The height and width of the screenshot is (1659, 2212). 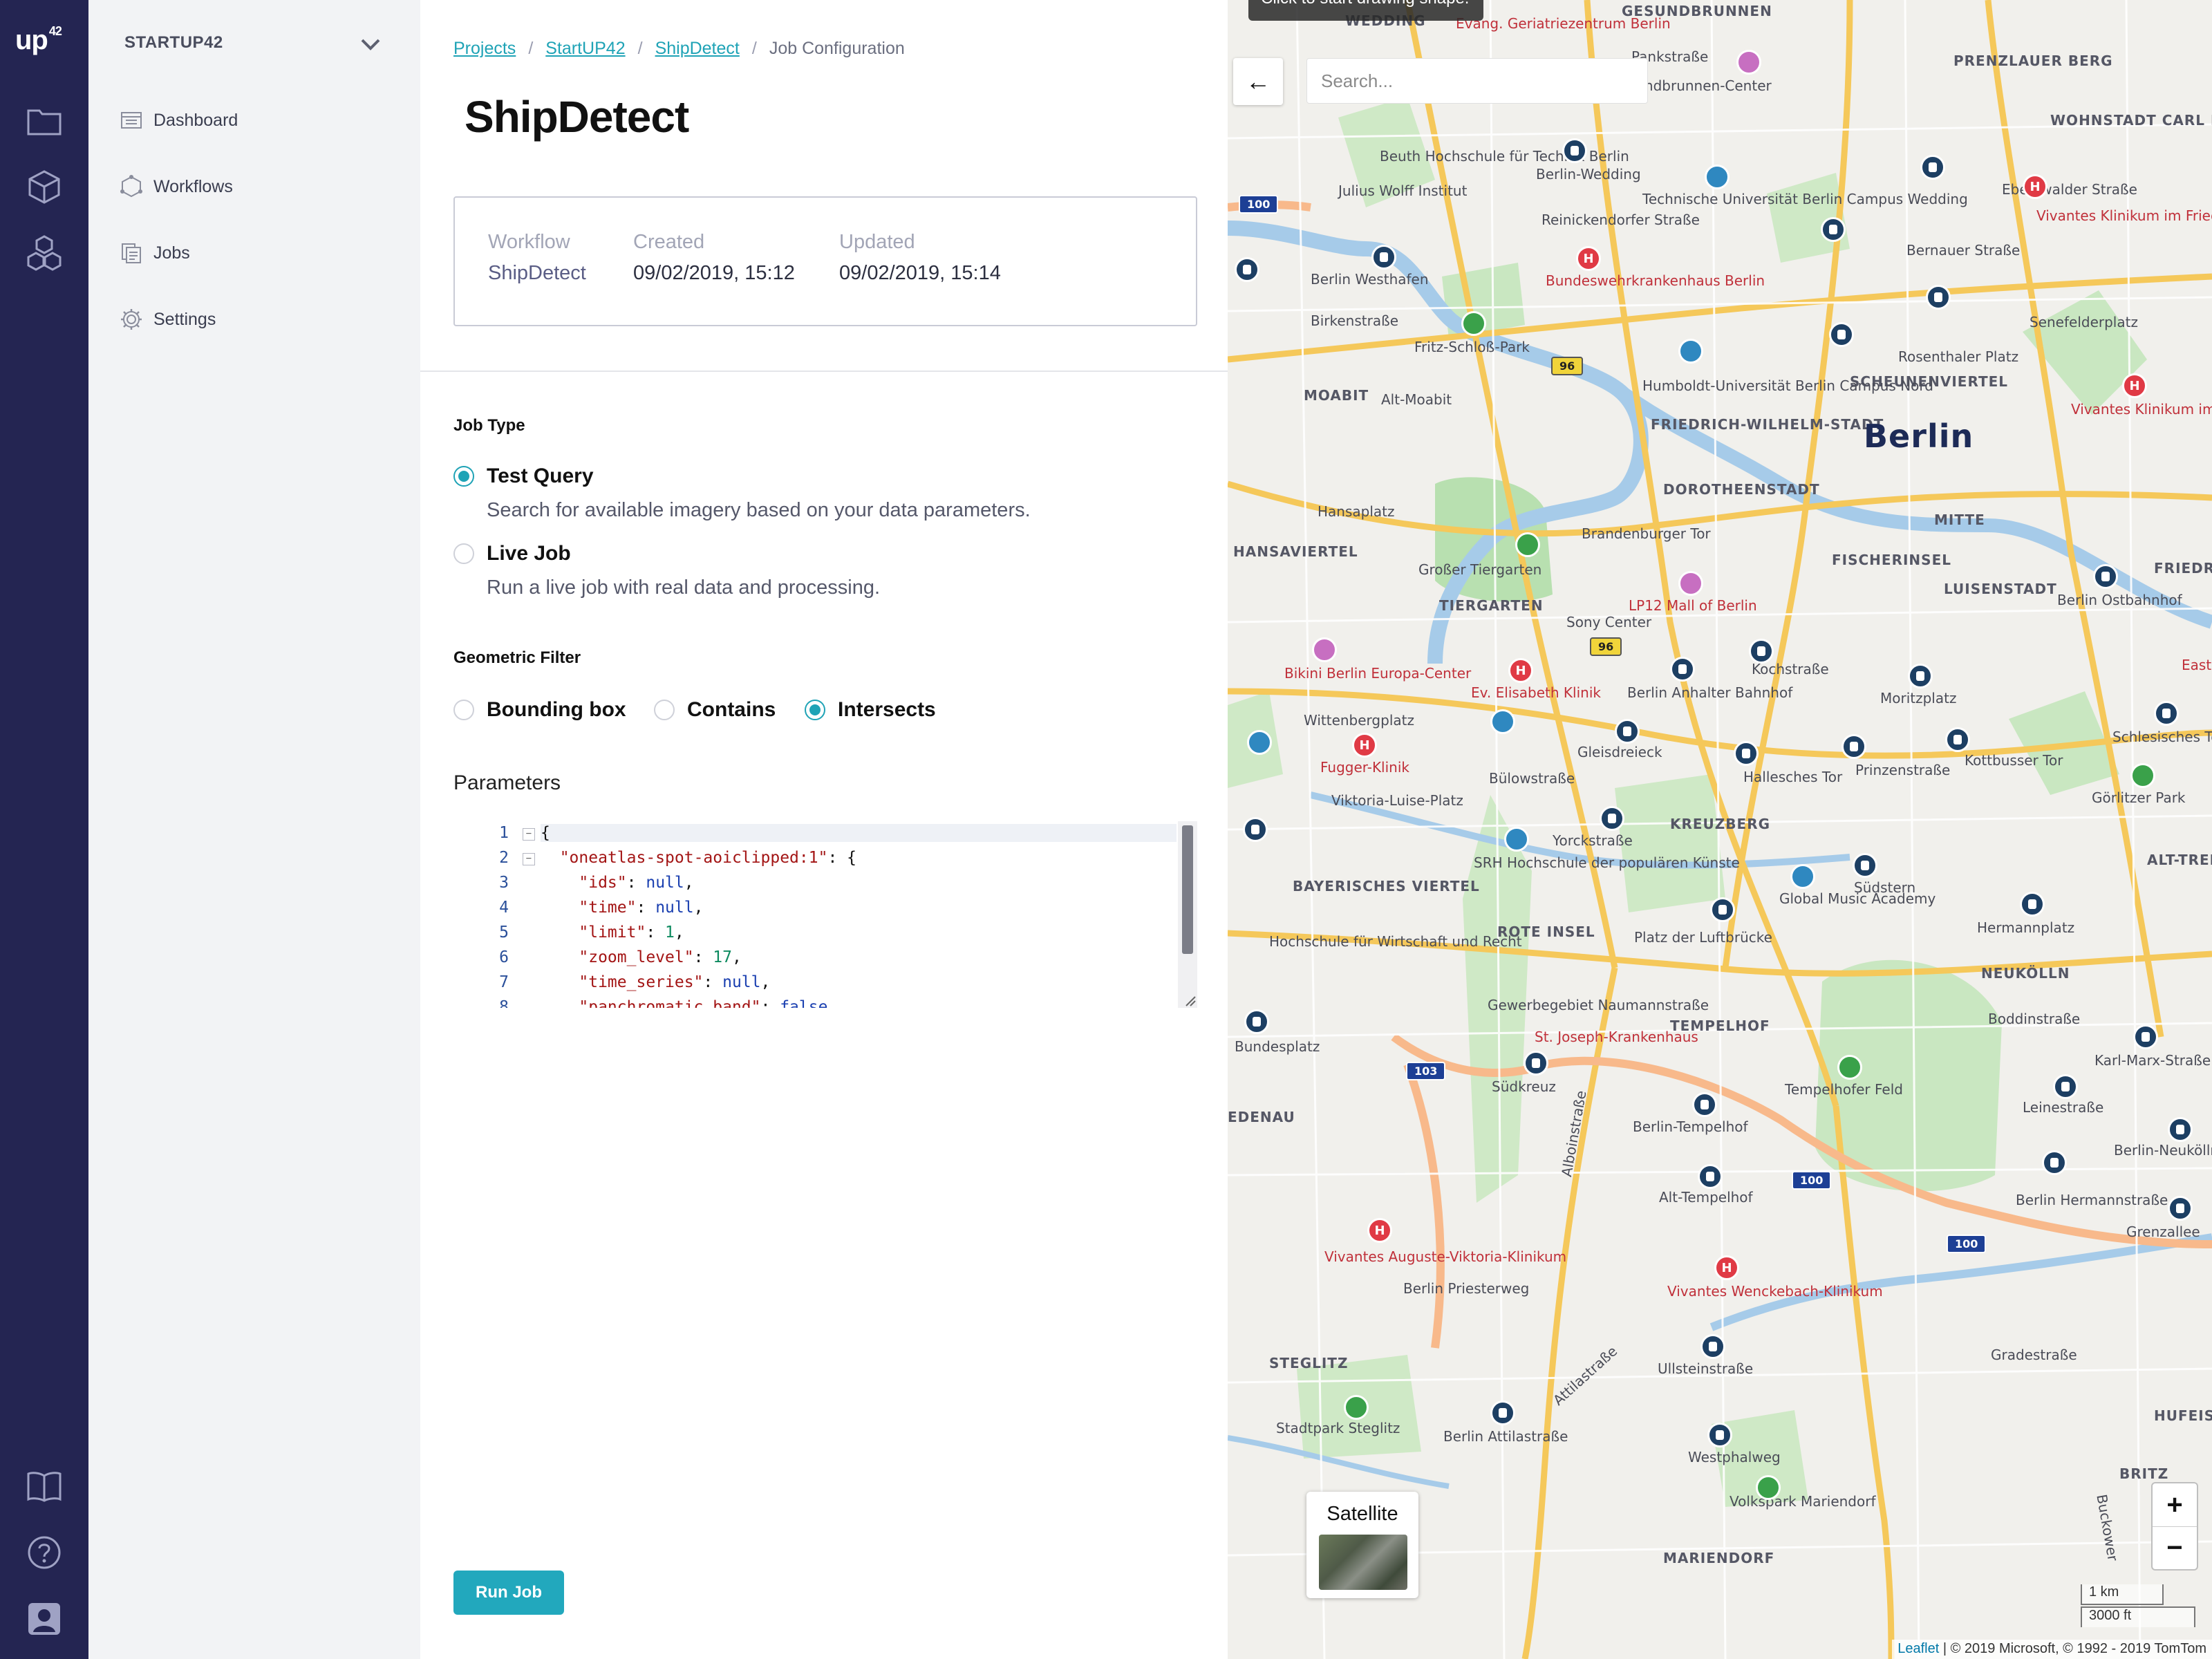 What do you see at coordinates (44, 253) in the screenshot?
I see `blocks-icon` at bounding box center [44, 253].